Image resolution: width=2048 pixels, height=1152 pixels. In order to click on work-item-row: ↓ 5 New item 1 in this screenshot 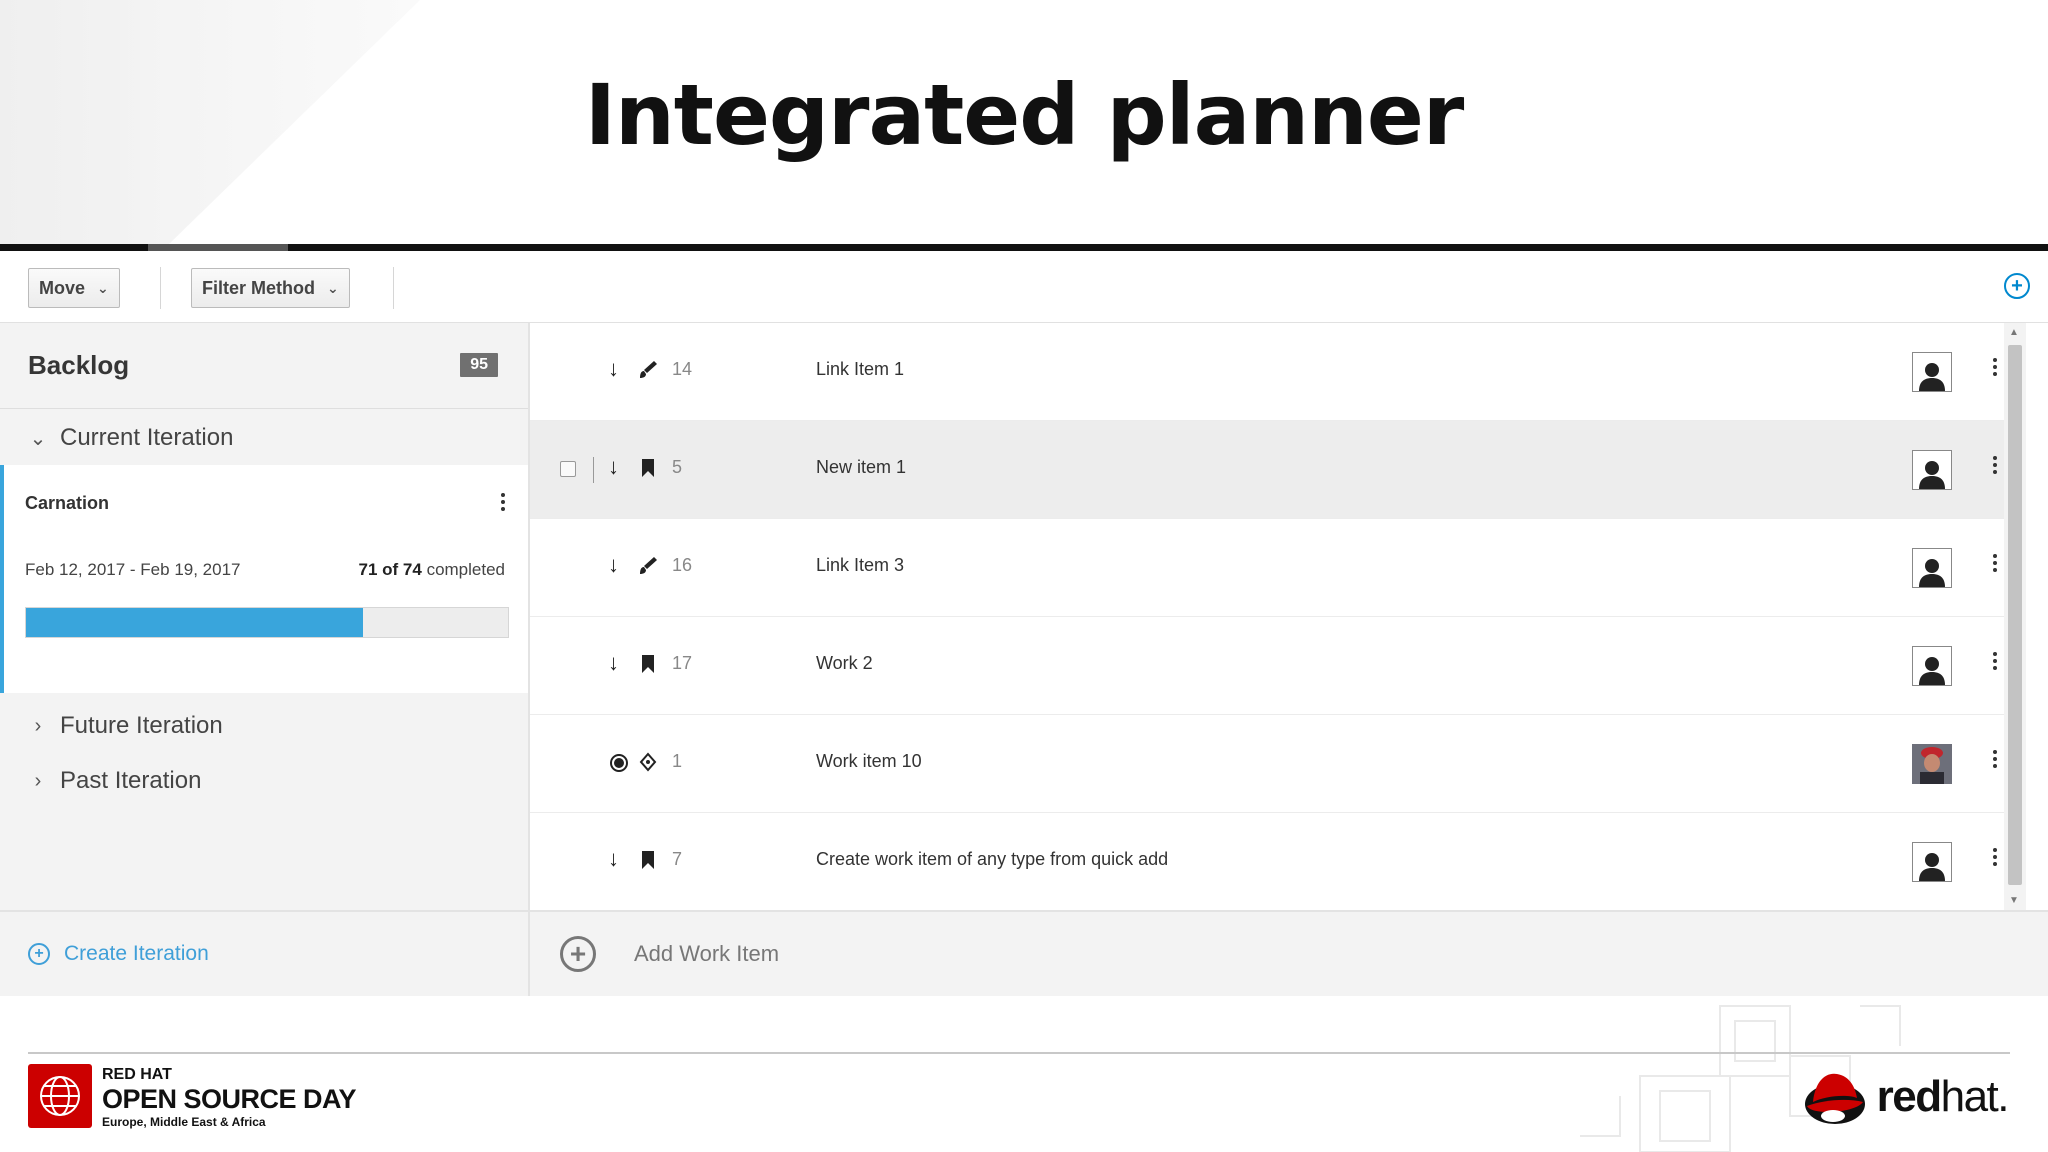, I will do `click(1278, 470)`.